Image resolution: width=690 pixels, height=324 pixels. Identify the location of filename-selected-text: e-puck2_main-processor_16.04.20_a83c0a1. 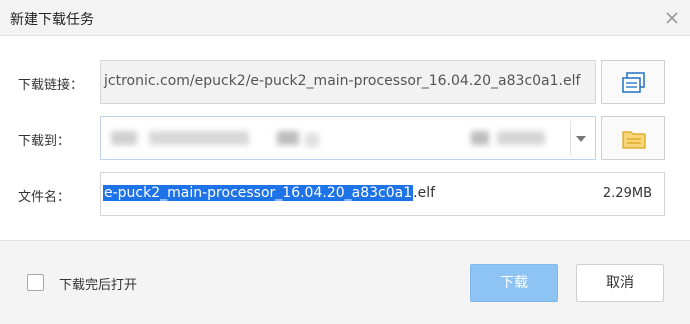
(258, 193).